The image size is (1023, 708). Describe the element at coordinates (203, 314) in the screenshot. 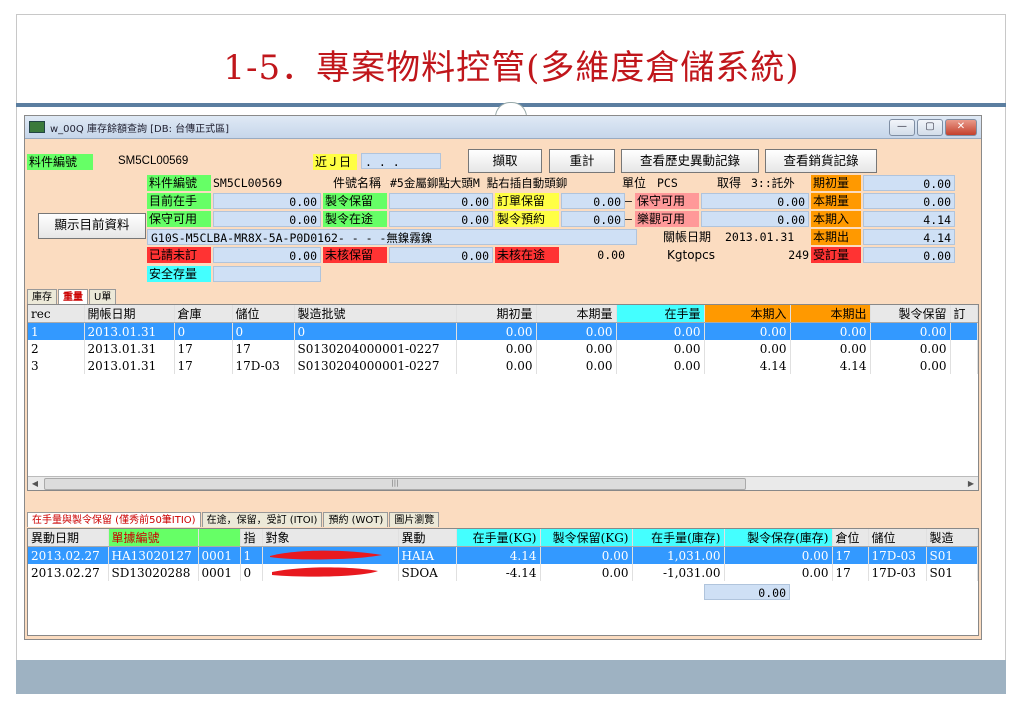

I see `col-warehouse: 倉庫` at that location.